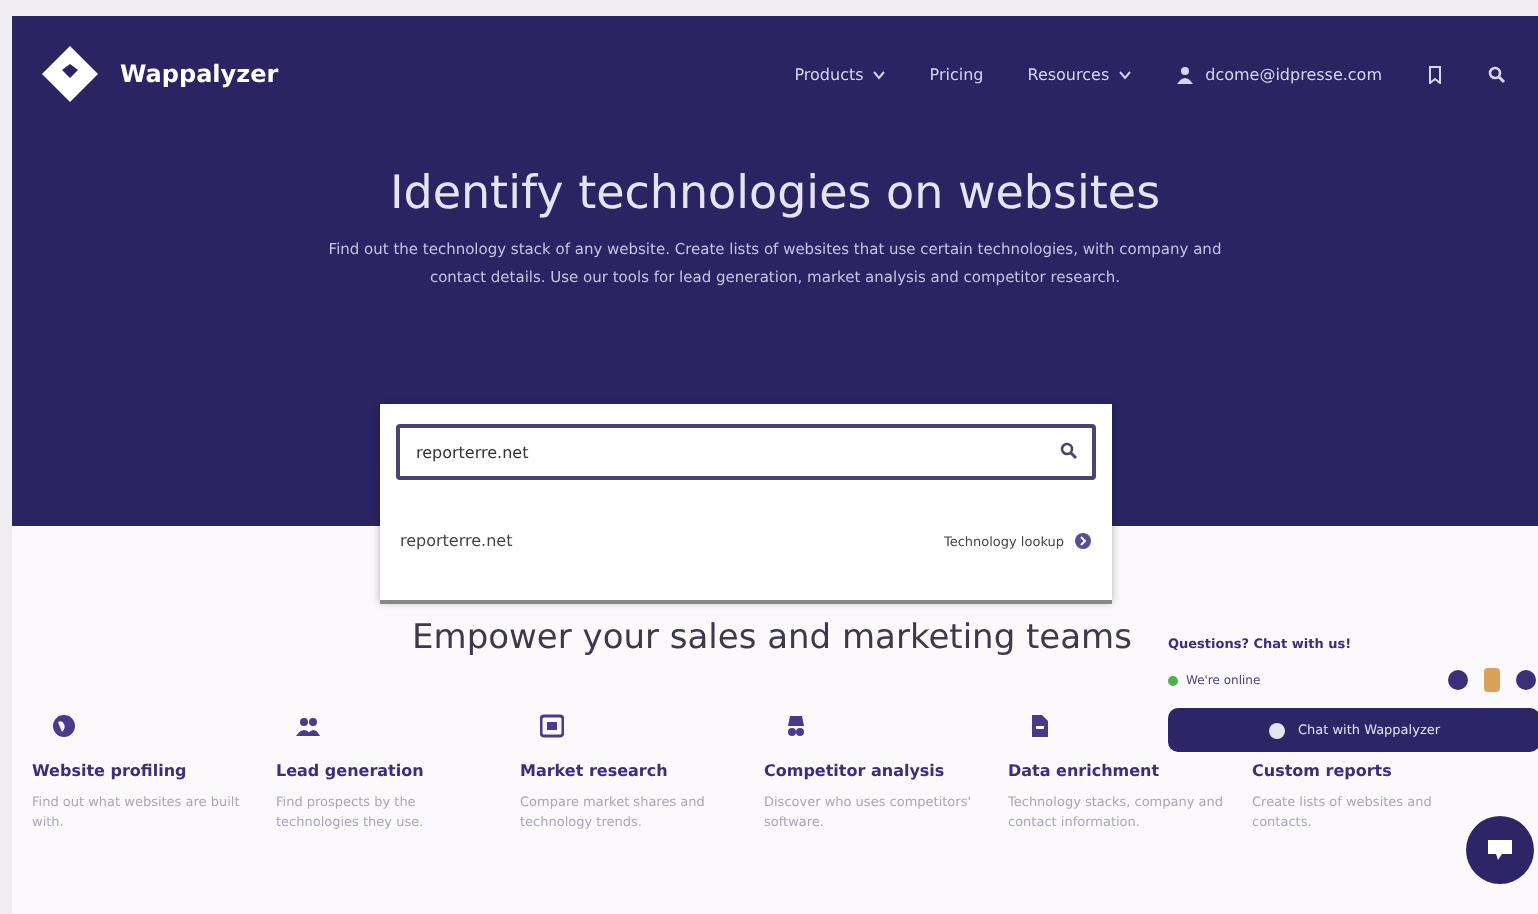  I want to click on suggestion-item: reporterre.net, so click(456, 541).